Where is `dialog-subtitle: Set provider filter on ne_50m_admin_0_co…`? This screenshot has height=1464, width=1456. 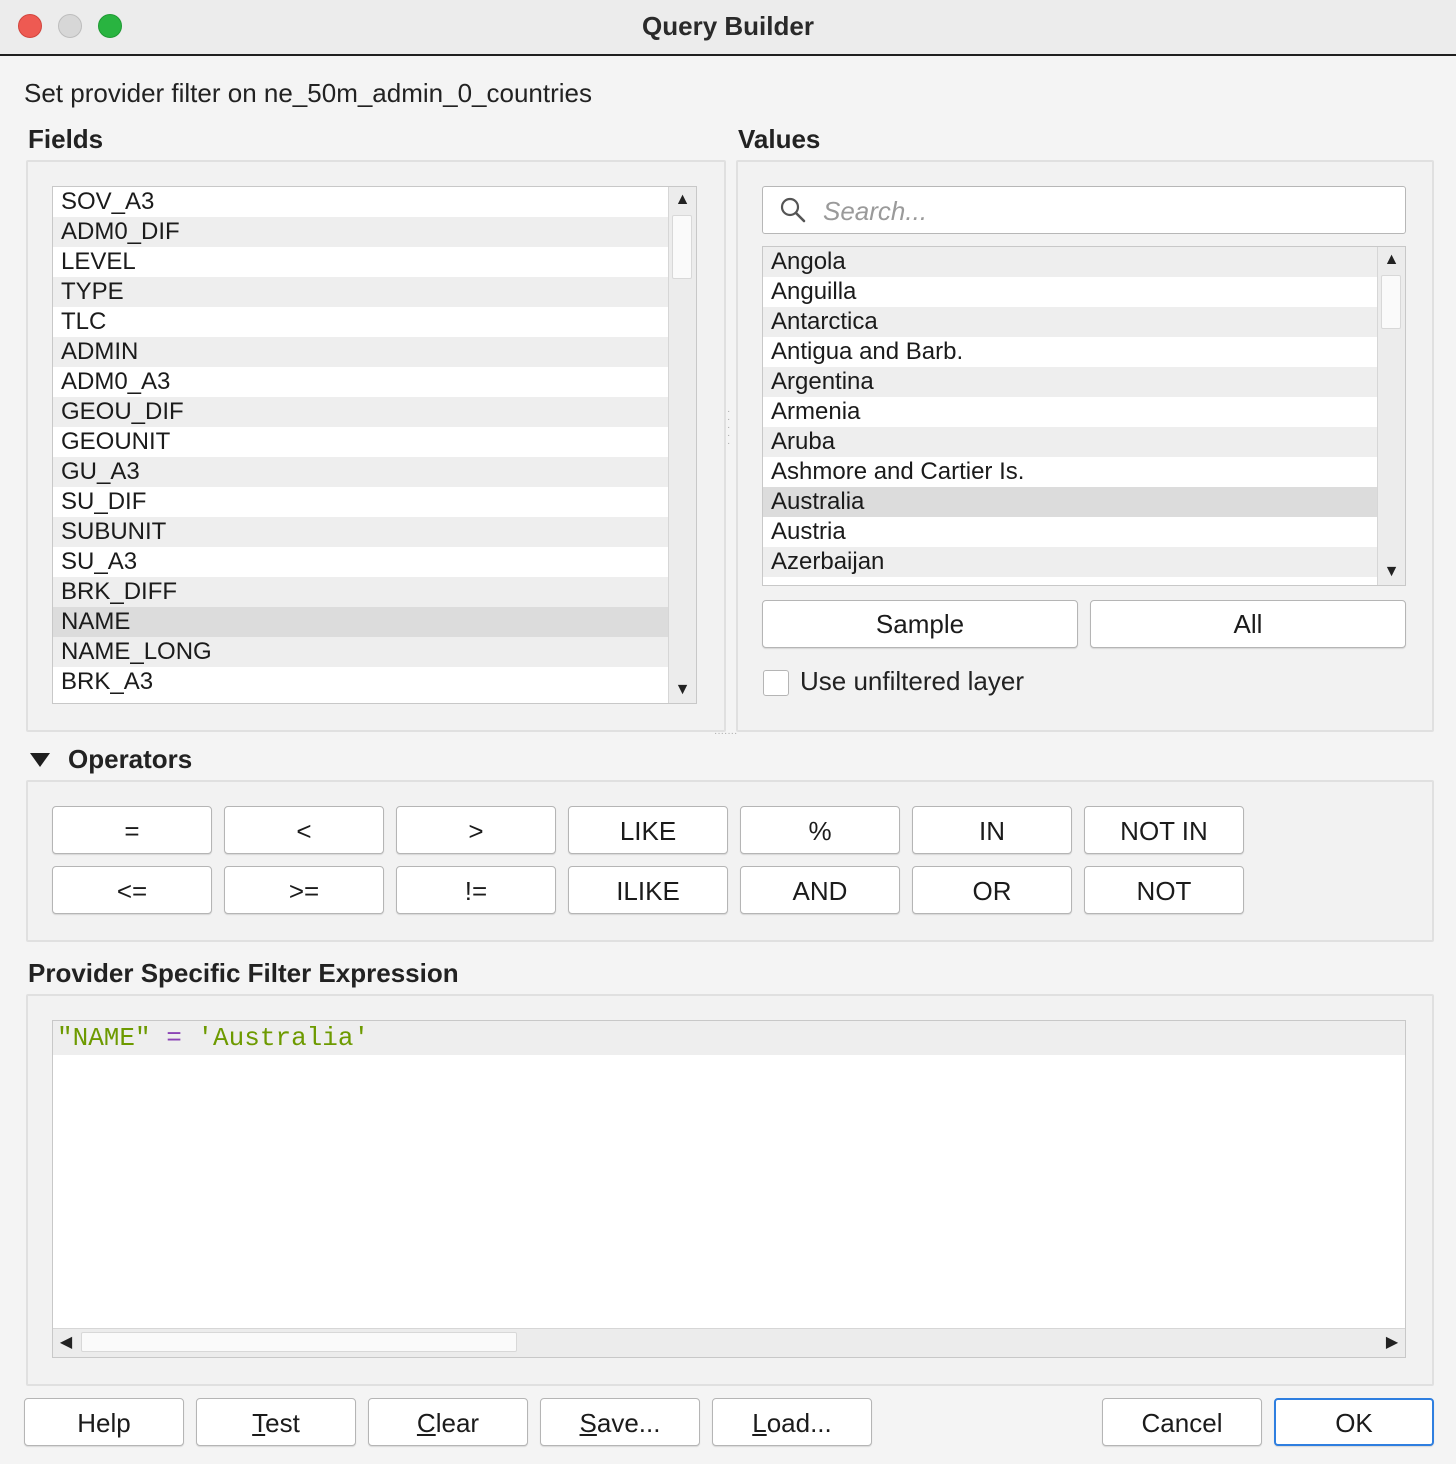
dialog-subtitle: Set provider filter on ne_50m_admin_0_co… is located at coordinates (308, 93).